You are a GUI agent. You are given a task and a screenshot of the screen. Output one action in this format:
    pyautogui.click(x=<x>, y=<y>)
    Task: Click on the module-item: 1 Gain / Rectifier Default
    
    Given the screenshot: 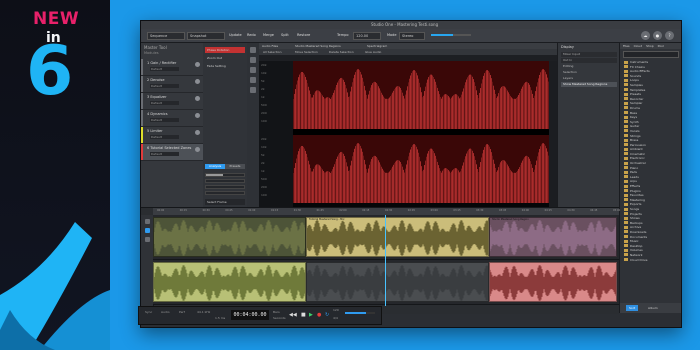 What is the action you would take?
    pyautogui.click(x=172, y=67)
    